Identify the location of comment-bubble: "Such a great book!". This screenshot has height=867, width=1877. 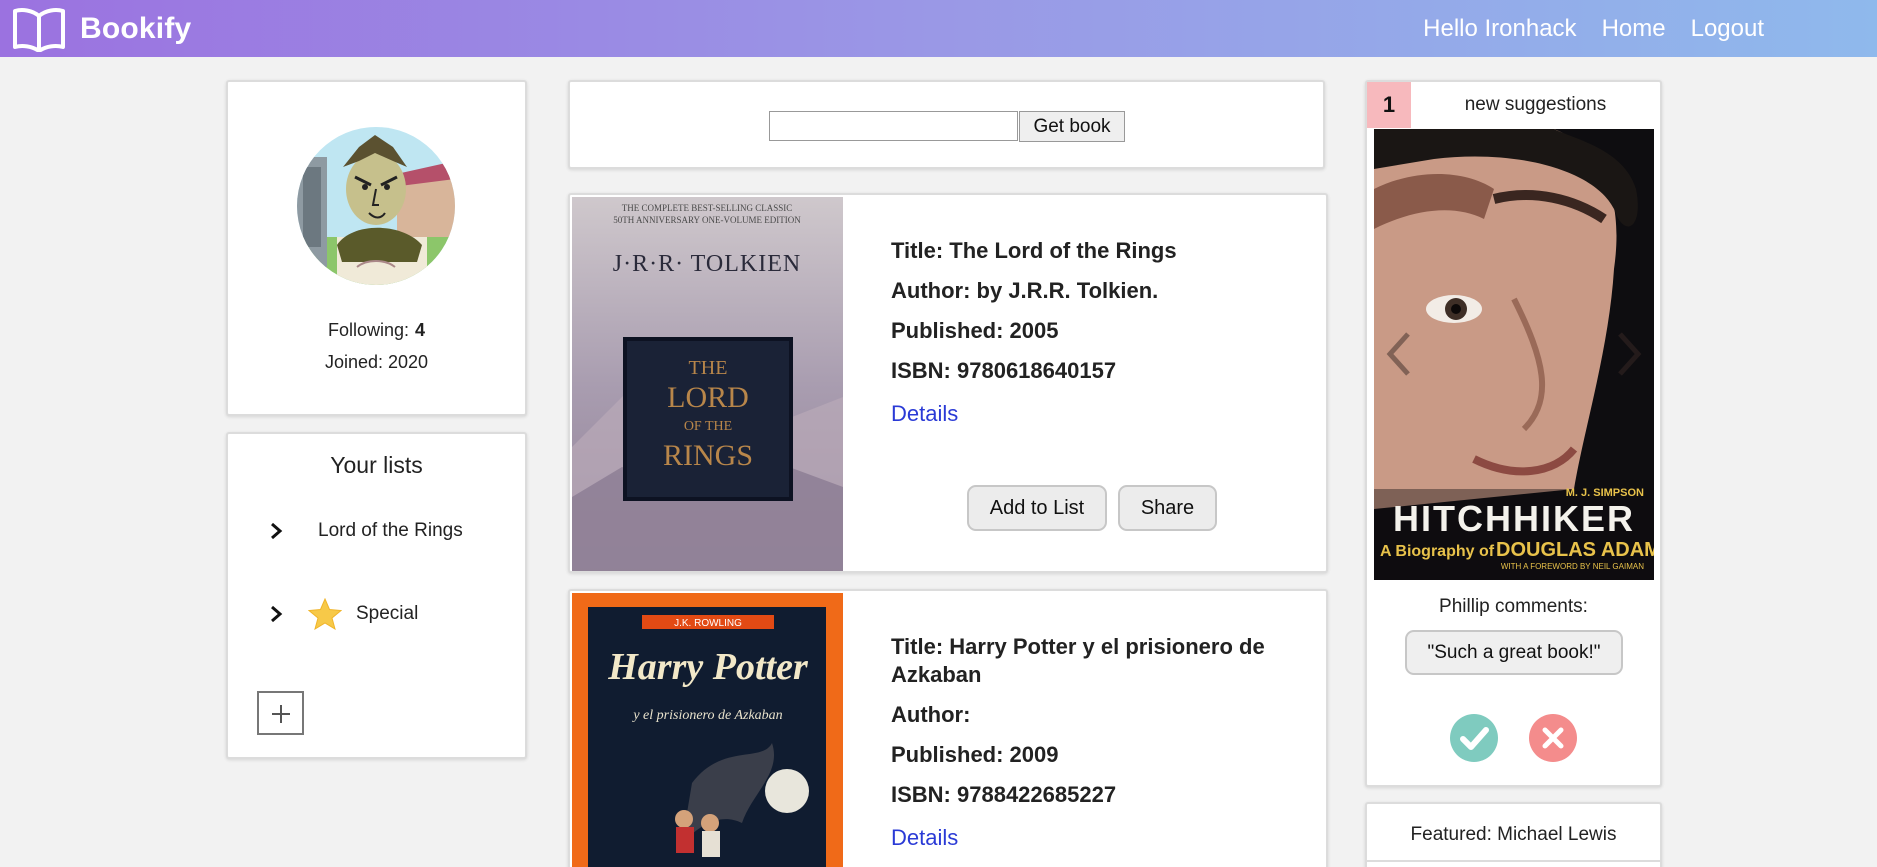
(1514, 652).